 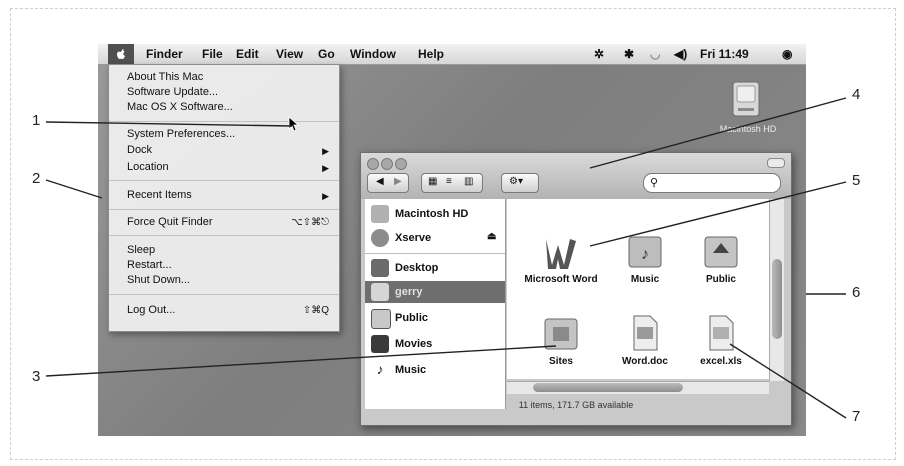 I want to click on callout-7: 7, so click(x=856, y=416).